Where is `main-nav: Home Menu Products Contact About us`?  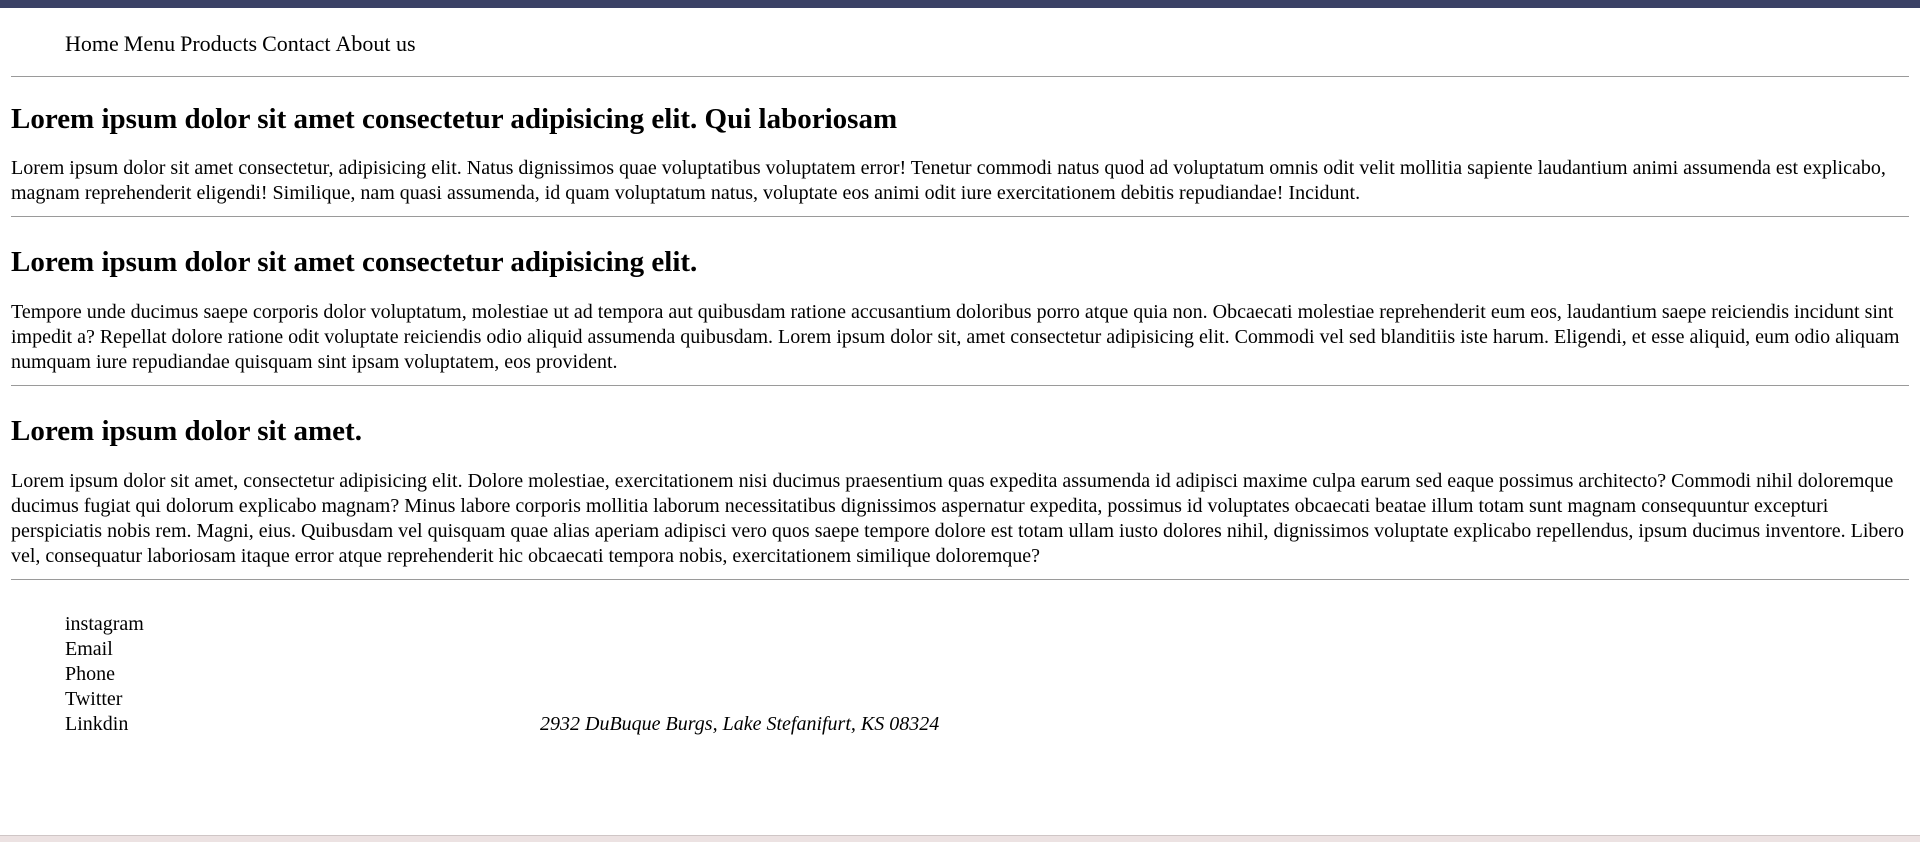 main-nav: Home Menu Products Contact About us is located at coordinates (960, 32).